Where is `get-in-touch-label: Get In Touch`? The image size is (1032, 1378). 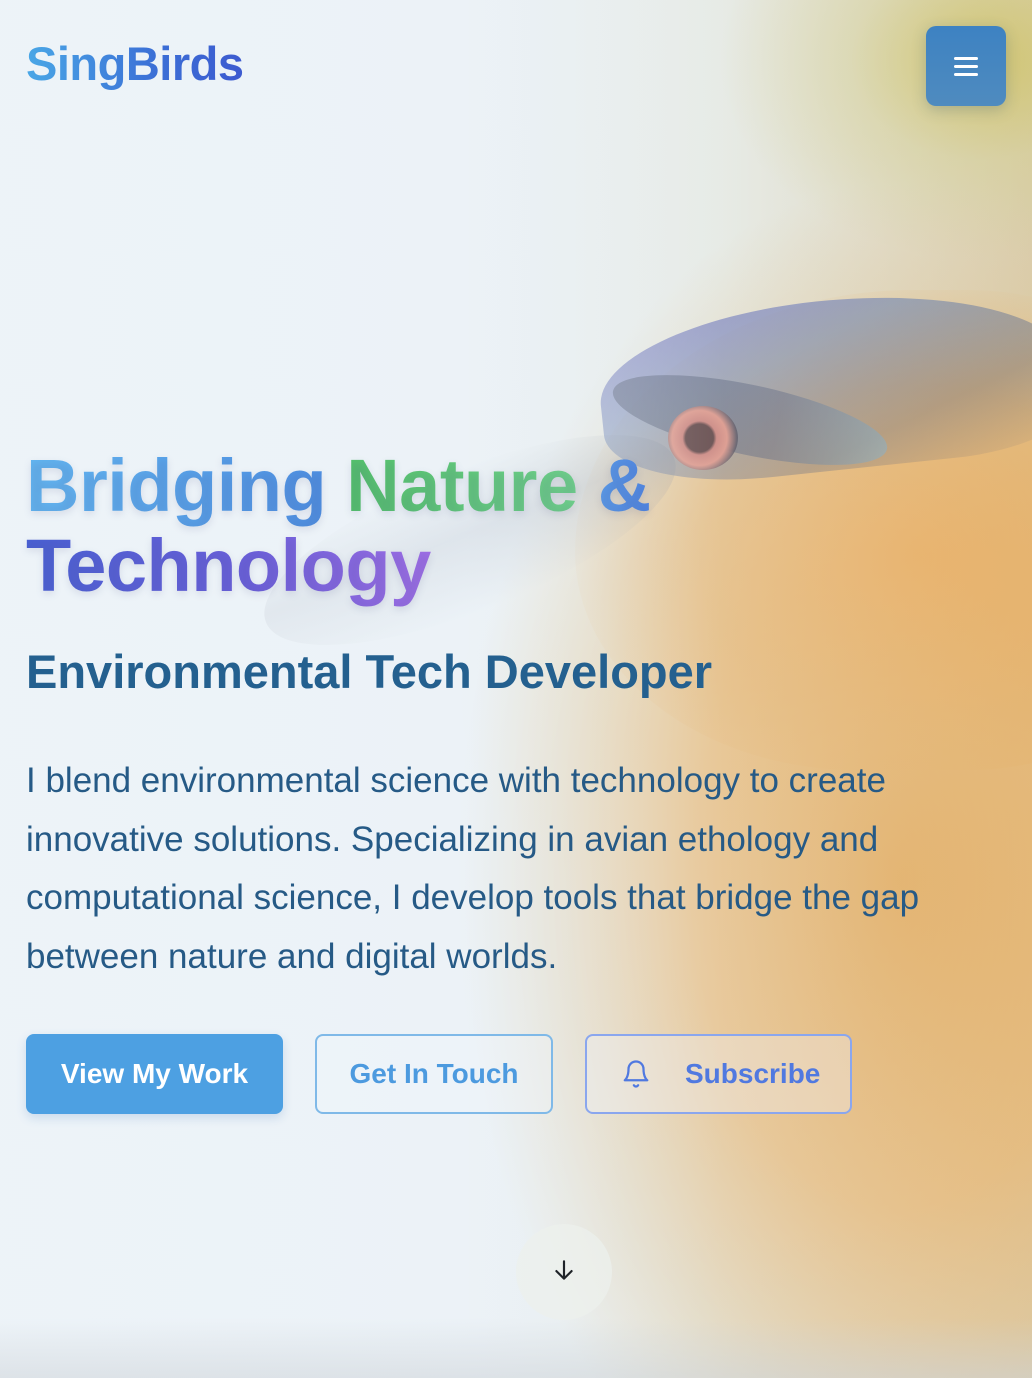
get-in-touch-label: Get In Touch is located at coordinates (434, 1073).